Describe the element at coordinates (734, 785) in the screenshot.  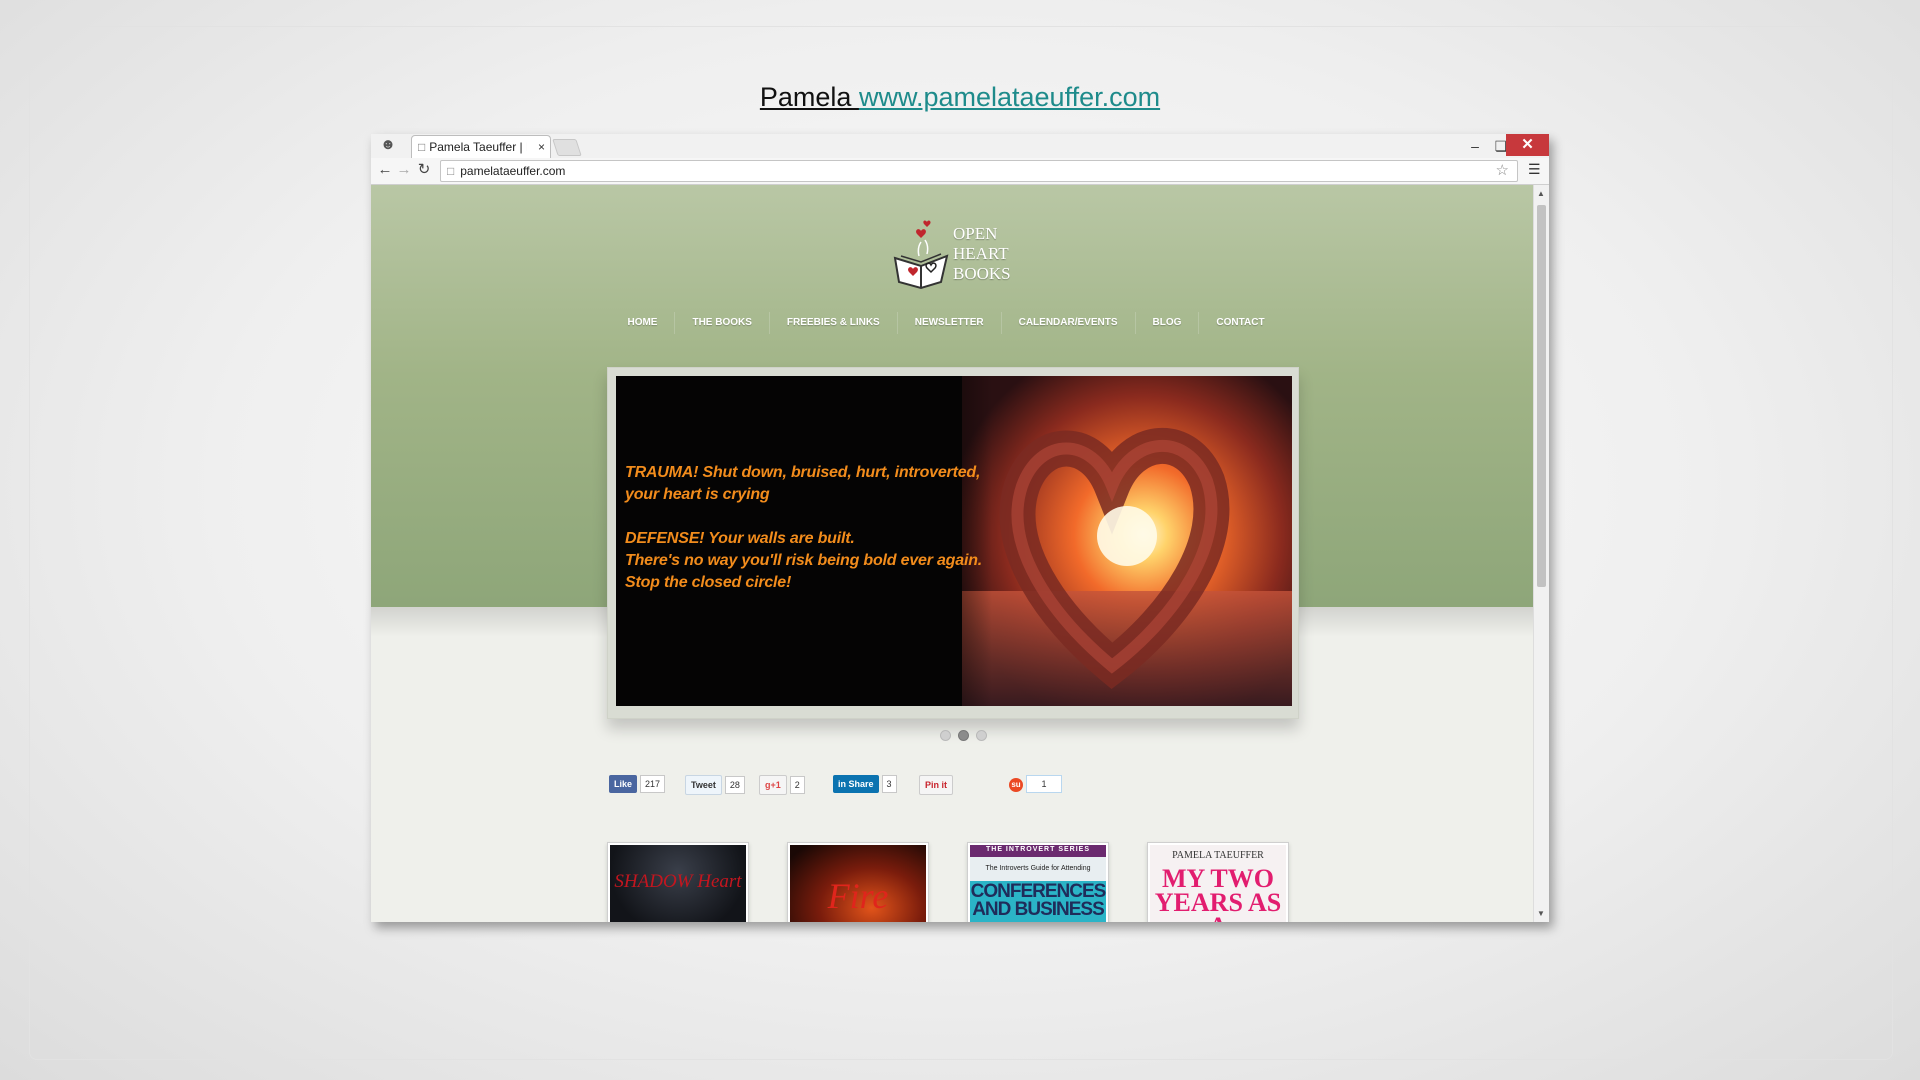
I see `tweet-count: 28` at that location.